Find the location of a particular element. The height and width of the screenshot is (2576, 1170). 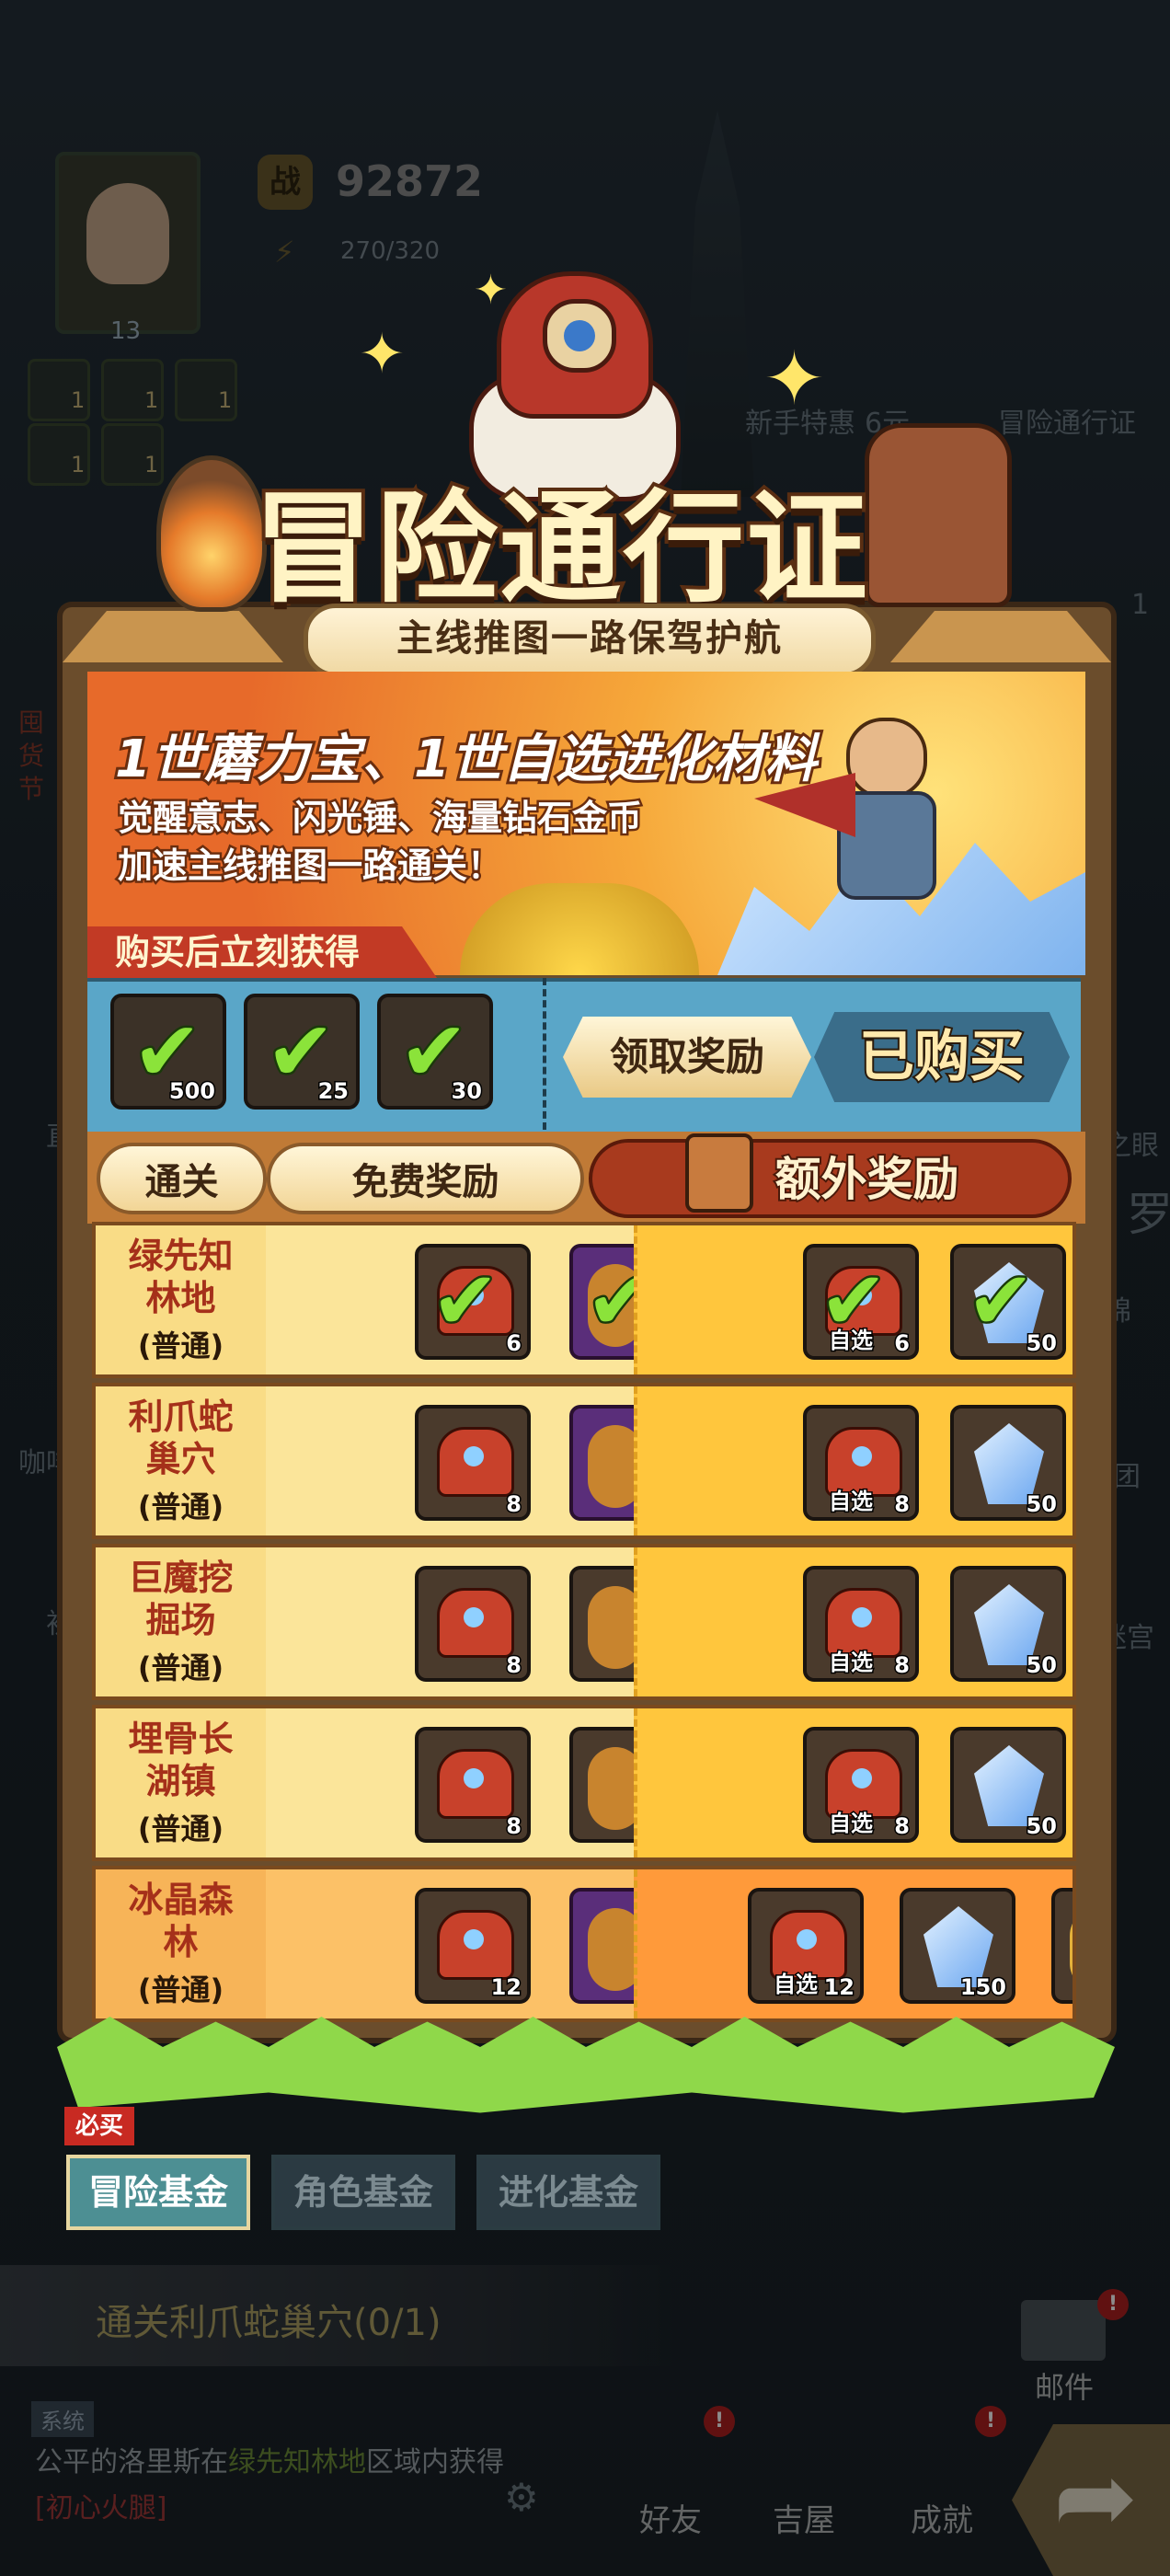

tab-character-fund: 角色基金 is located at coordinates (363, 2192).